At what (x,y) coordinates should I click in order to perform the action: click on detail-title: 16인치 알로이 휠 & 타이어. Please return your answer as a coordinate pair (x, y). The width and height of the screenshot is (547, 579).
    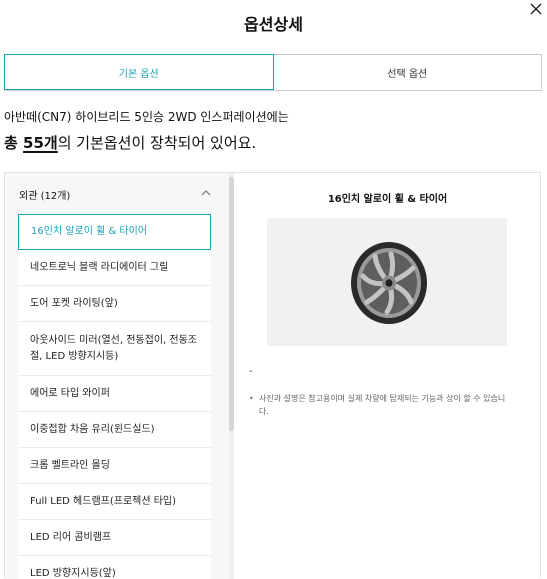
    Looking at the image, I should click on (387, 199).